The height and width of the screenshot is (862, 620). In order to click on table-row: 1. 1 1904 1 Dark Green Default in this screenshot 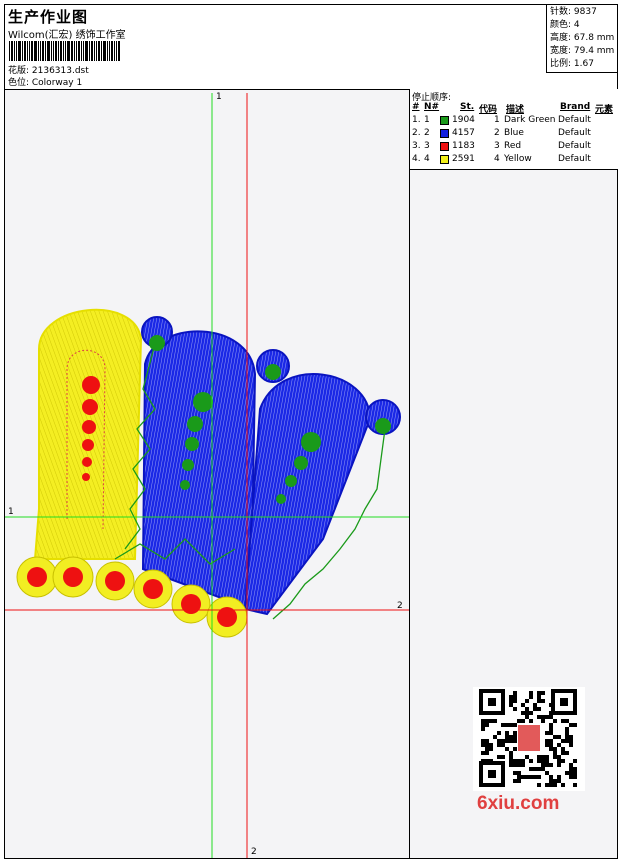, I will do `click(514, 121)`.